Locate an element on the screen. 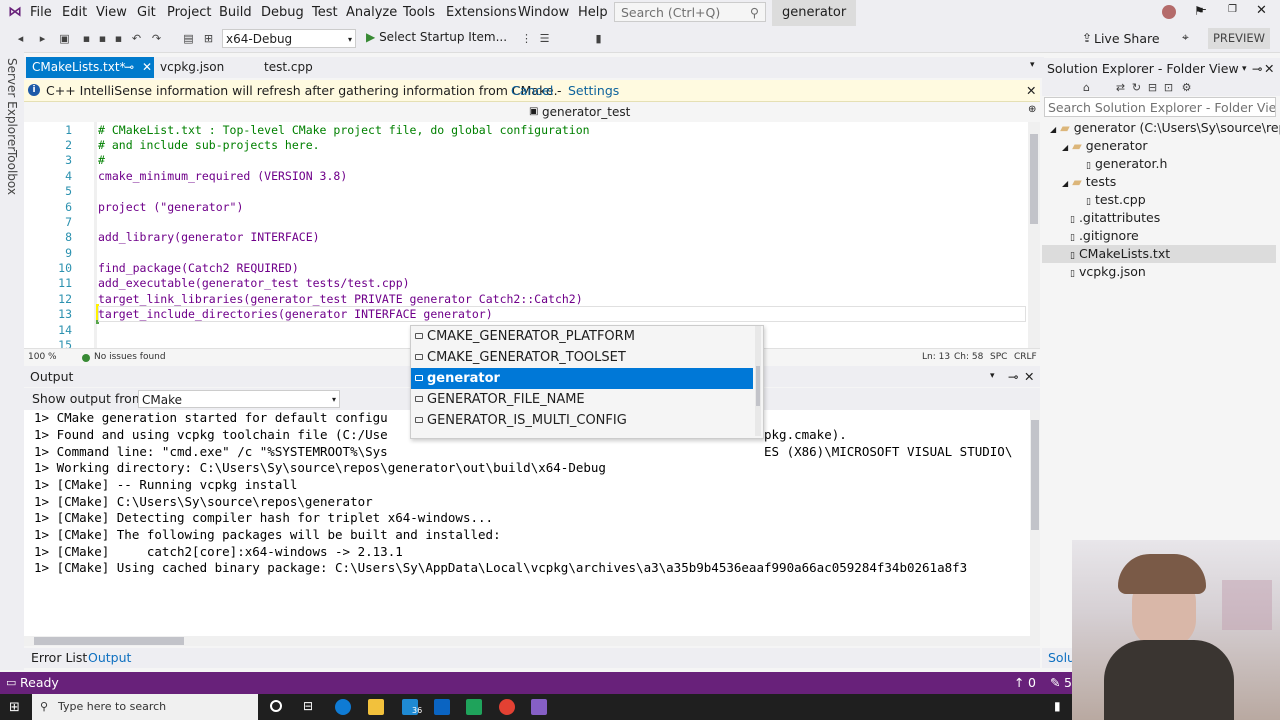 The height and width of the screenshot is (720, 1280). menu-debug: Debug is located at coordinates (282, 12).